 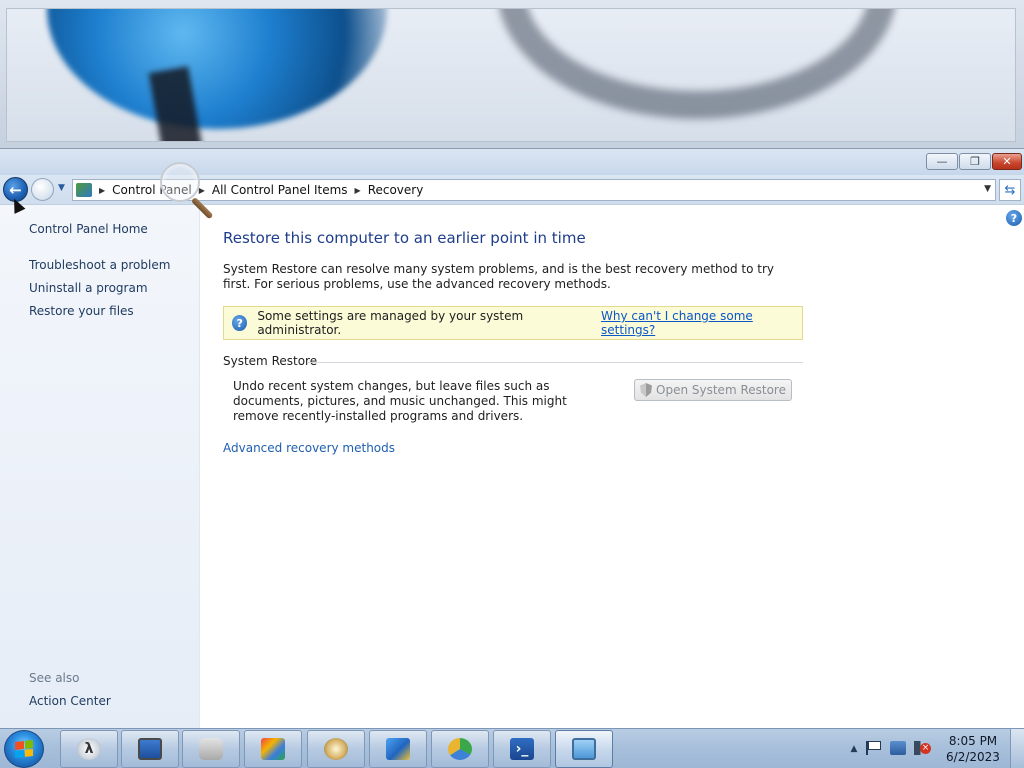 I want to click on magnifier-lens-icon, so click(x=180, y=182).